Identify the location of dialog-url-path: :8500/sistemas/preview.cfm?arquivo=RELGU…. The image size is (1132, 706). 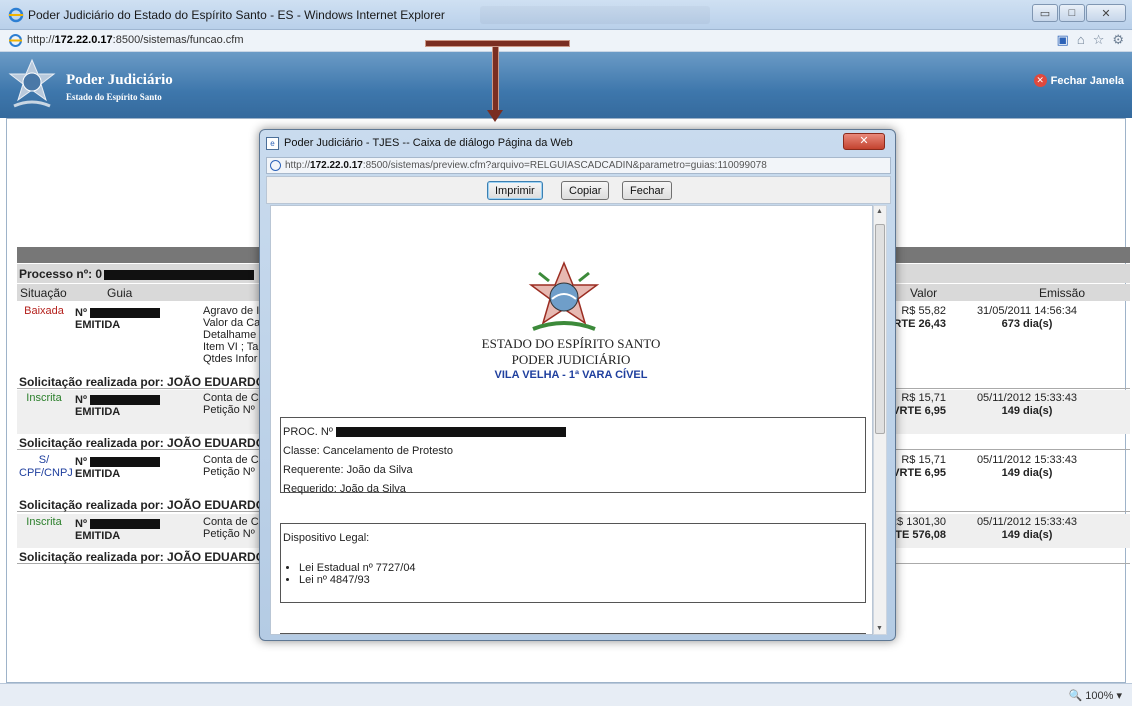
(564, 165).